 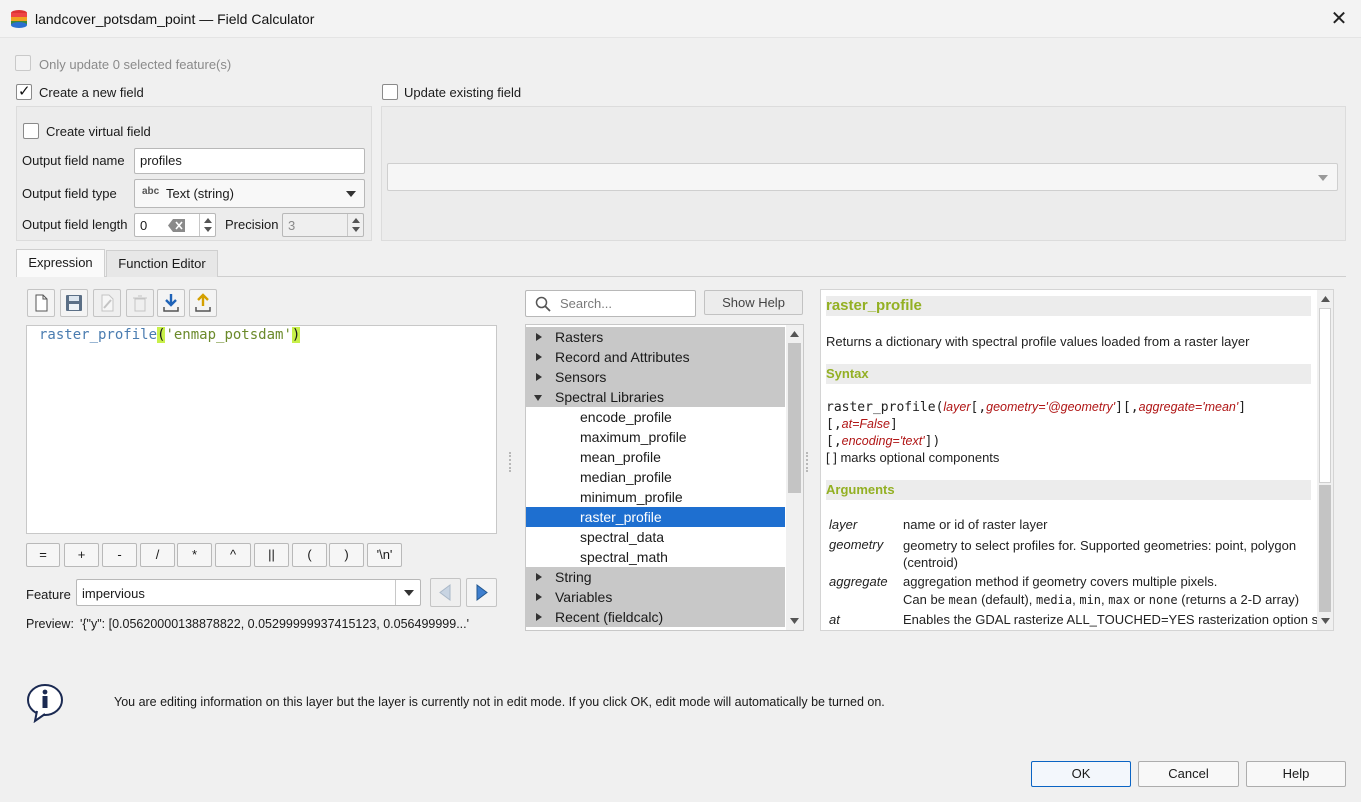 What do you see at coordinates (81, 555) in the screenshot?
I see `operator-plus-button: +` at bounding box center [81, 555].